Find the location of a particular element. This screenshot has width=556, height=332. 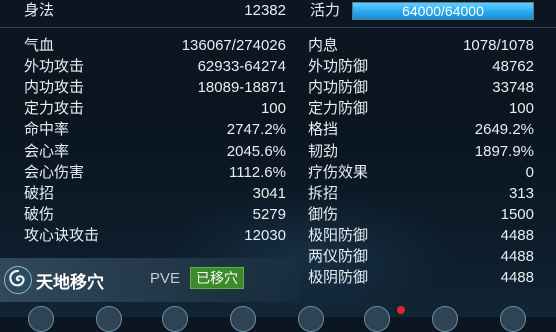

stat-row: 格挡 2649.2% is located at coordinates (421, 130).